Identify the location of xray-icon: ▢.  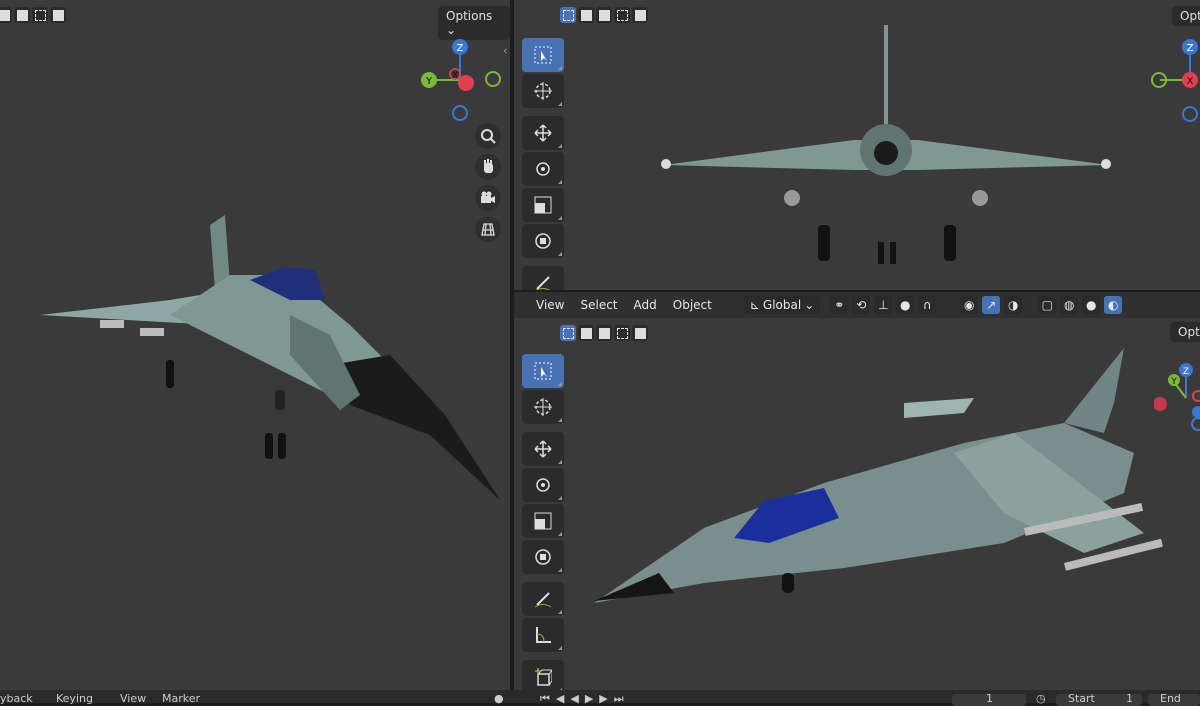
(1047, 305).